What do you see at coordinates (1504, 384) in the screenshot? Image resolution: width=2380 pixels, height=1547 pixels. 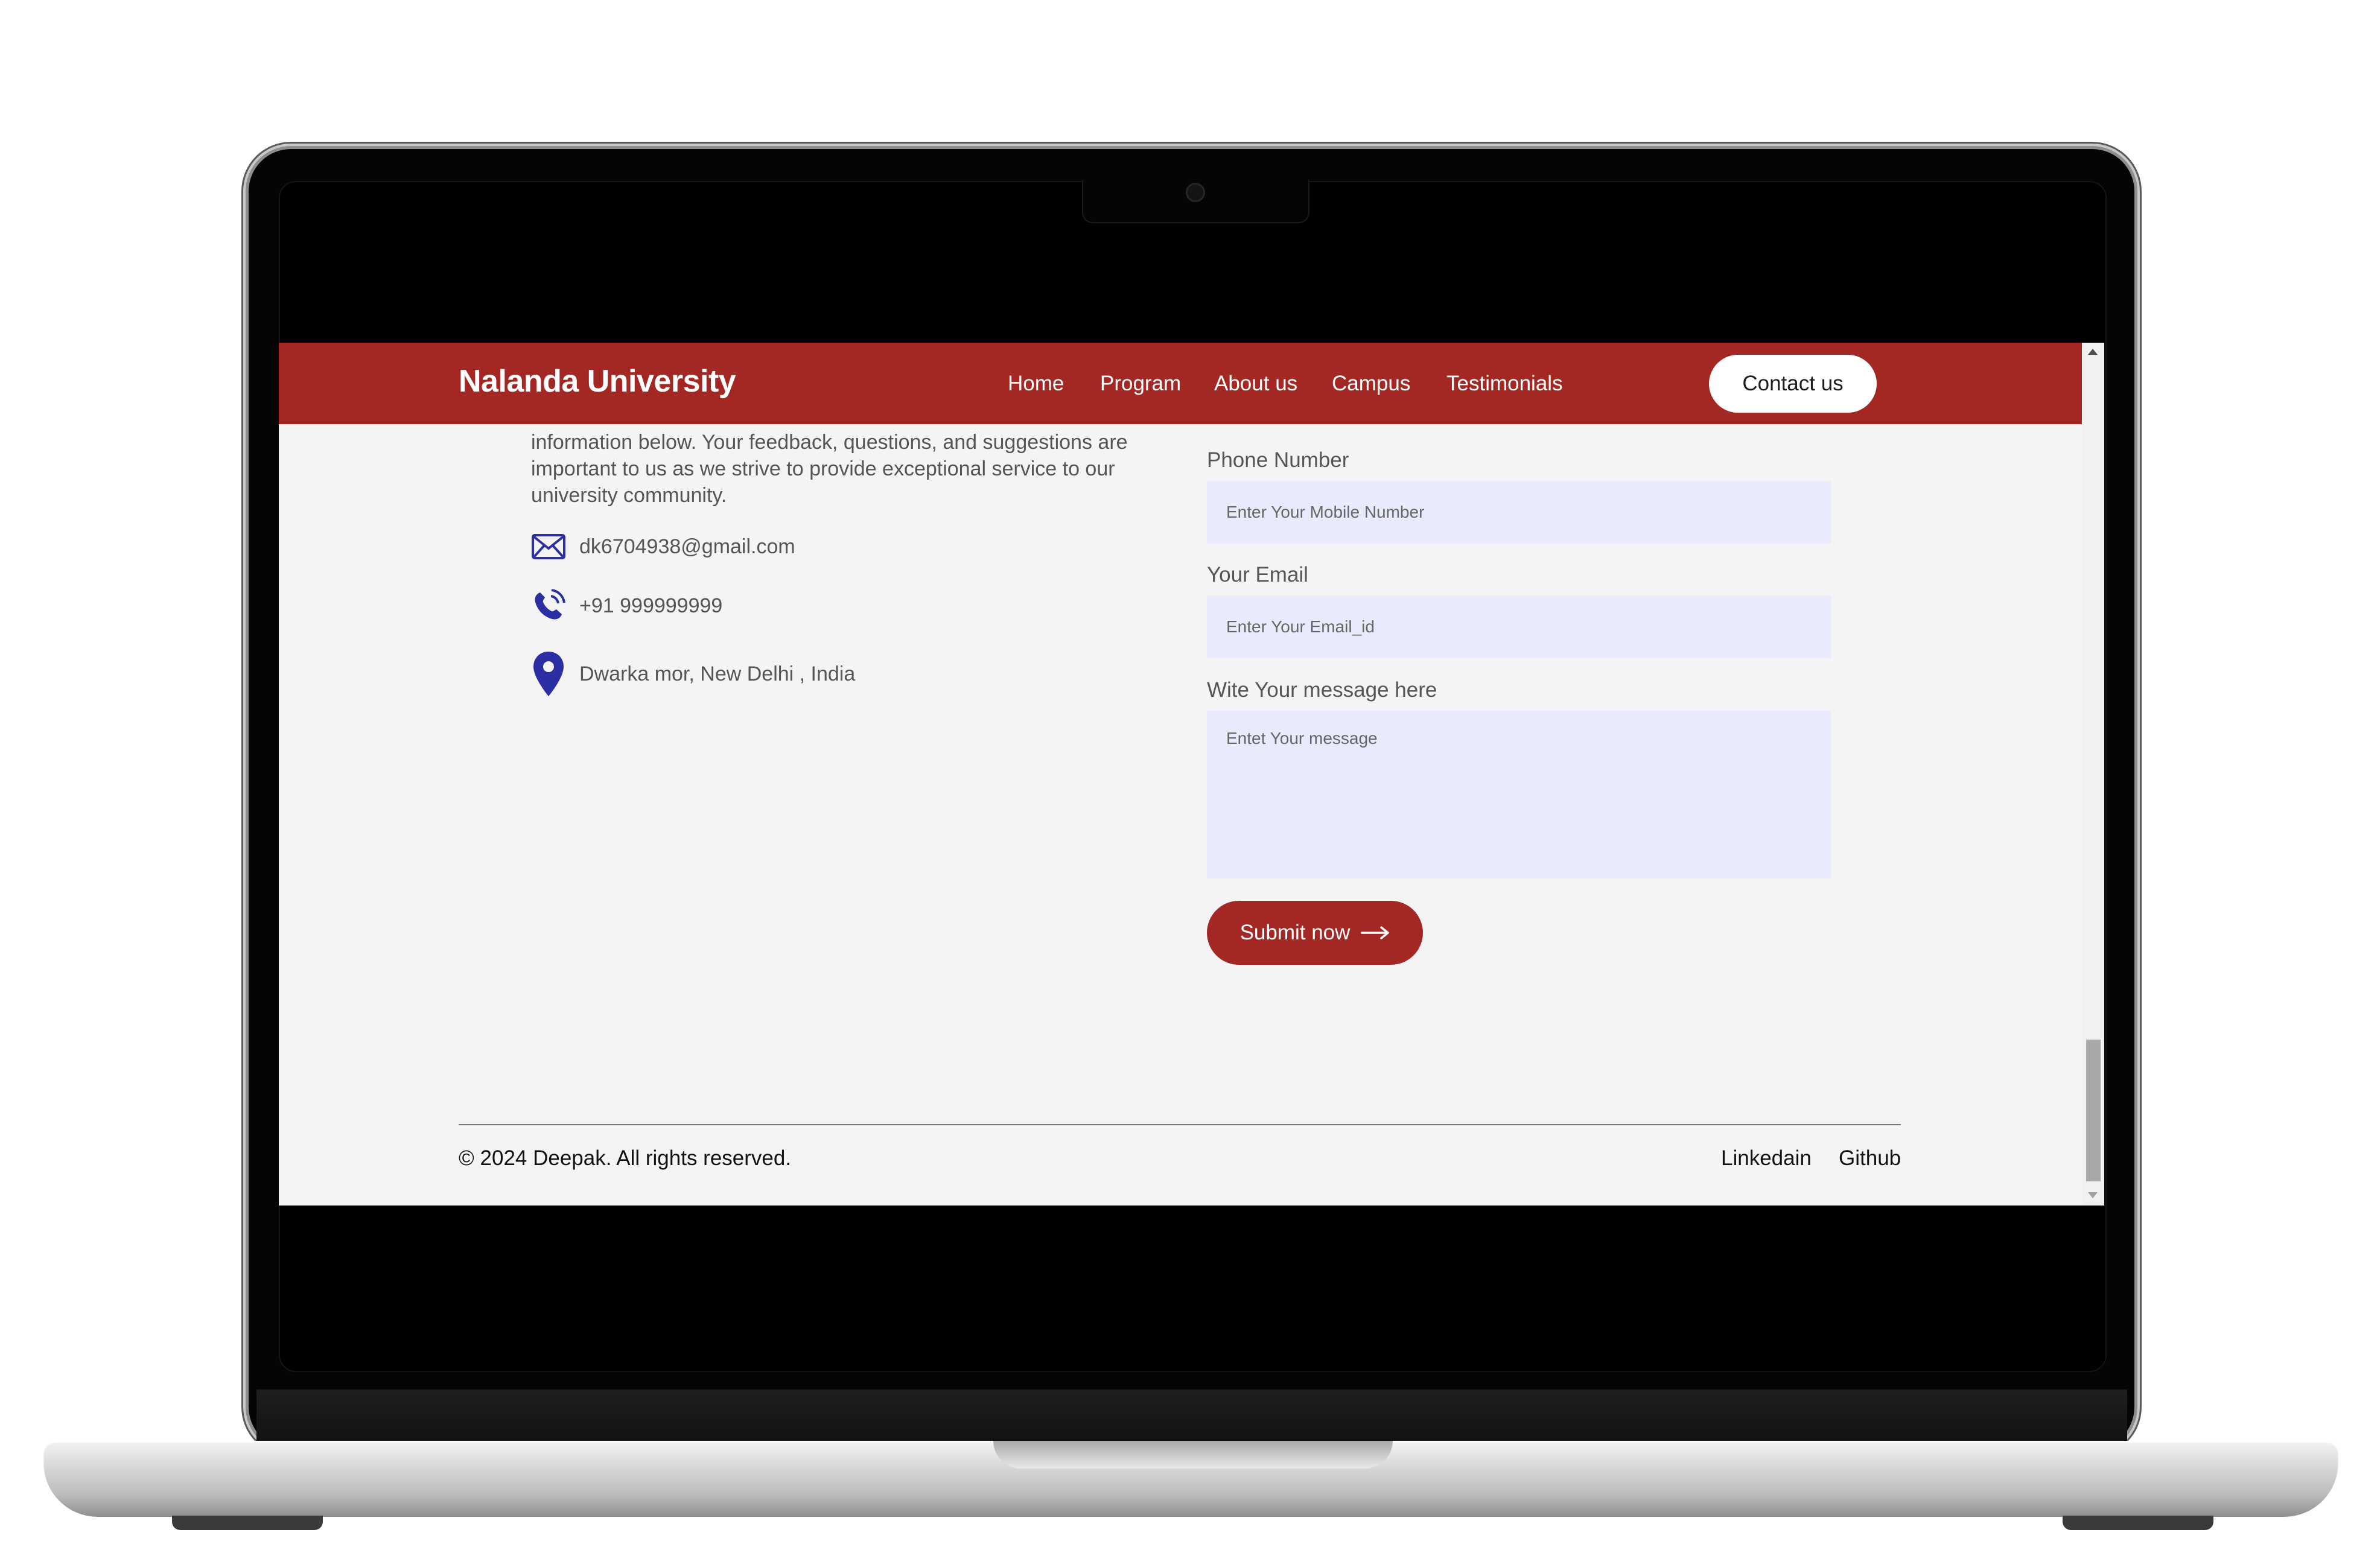 I see `nav-testimonials: Testimonials` at bounding box center [1504, 384].